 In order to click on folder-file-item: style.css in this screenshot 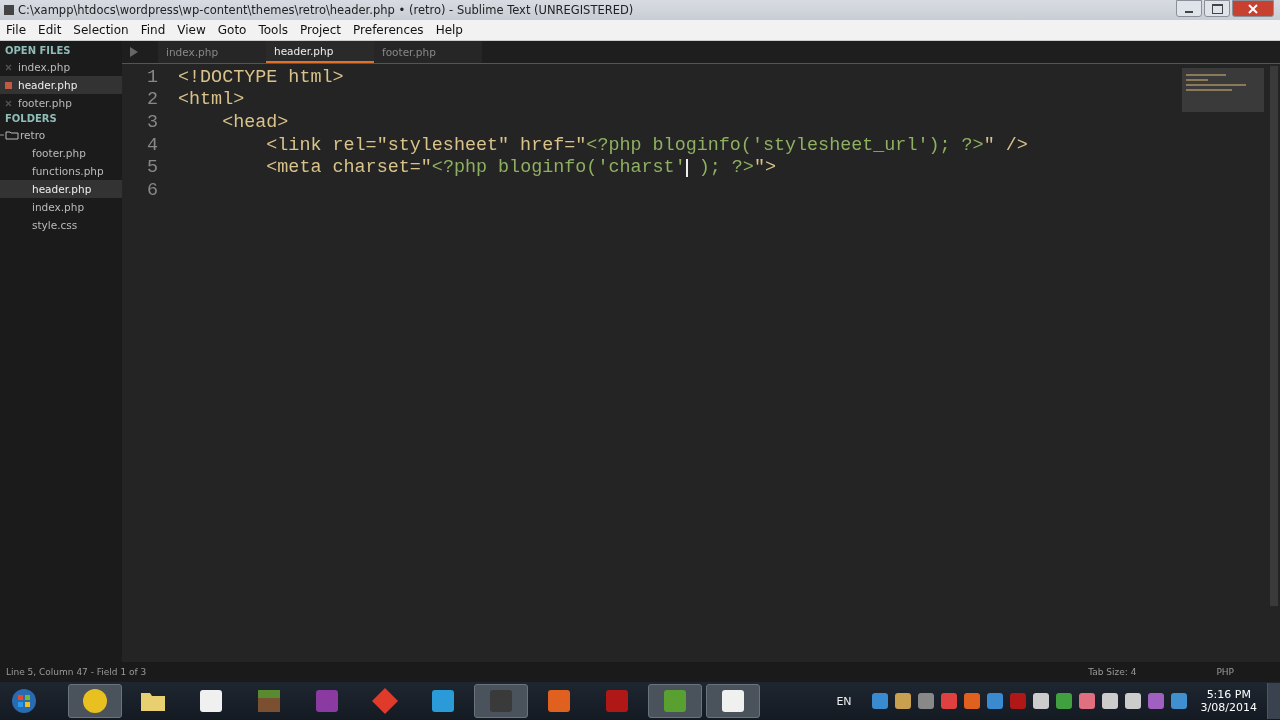, I will do `click(61, 225)`.